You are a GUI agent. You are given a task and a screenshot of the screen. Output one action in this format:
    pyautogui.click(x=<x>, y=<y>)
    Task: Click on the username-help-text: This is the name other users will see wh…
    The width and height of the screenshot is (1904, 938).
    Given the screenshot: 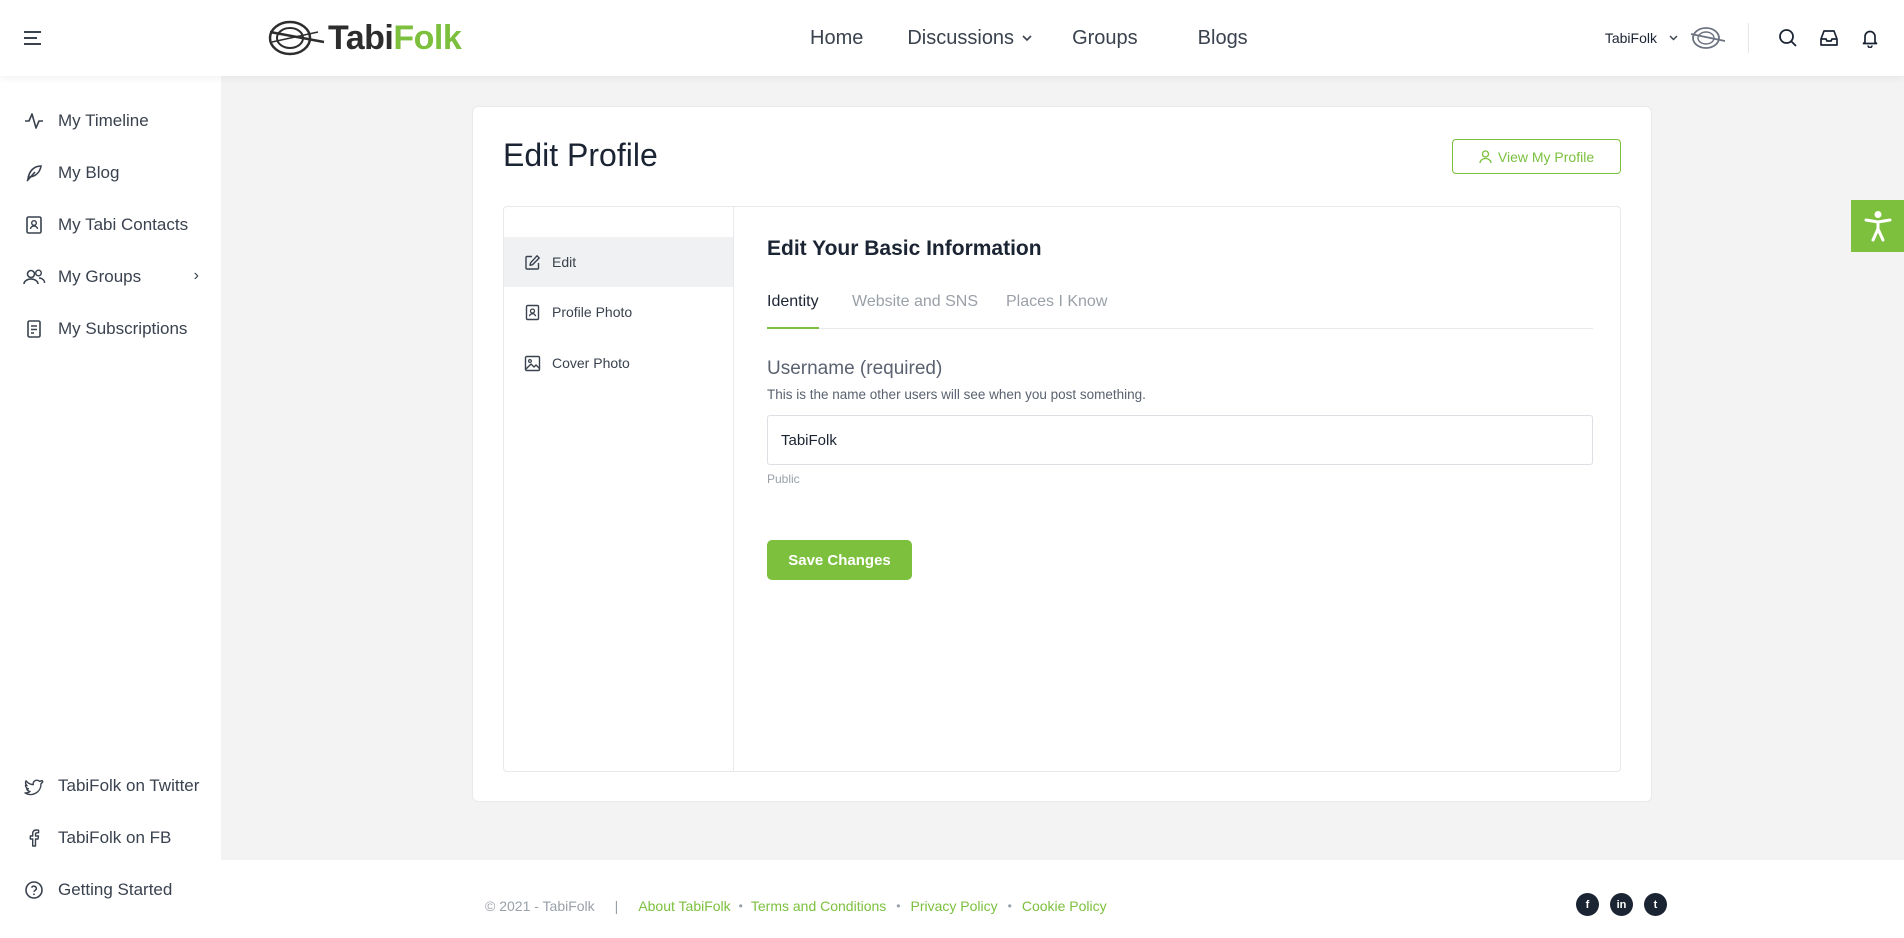 What is the action you would take?
    pyautogui.click(x=956, y=394)
    